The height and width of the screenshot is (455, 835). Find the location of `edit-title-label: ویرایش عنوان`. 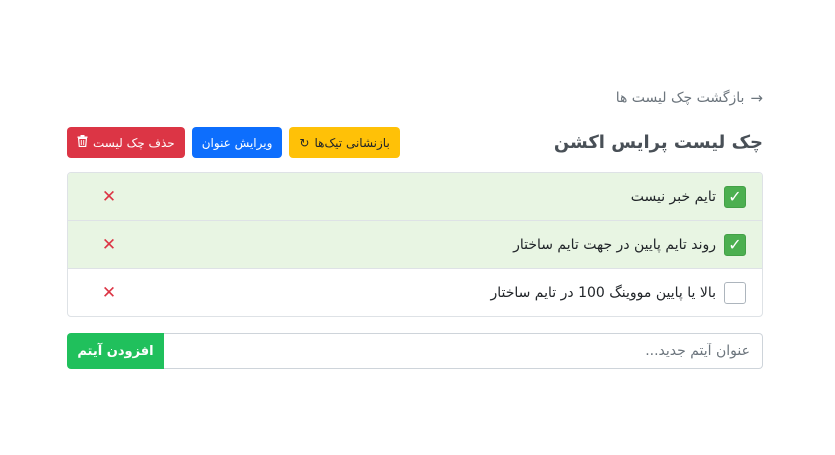

edit-title-label: ویرایش عنوان is located at coordinates (237, 142).